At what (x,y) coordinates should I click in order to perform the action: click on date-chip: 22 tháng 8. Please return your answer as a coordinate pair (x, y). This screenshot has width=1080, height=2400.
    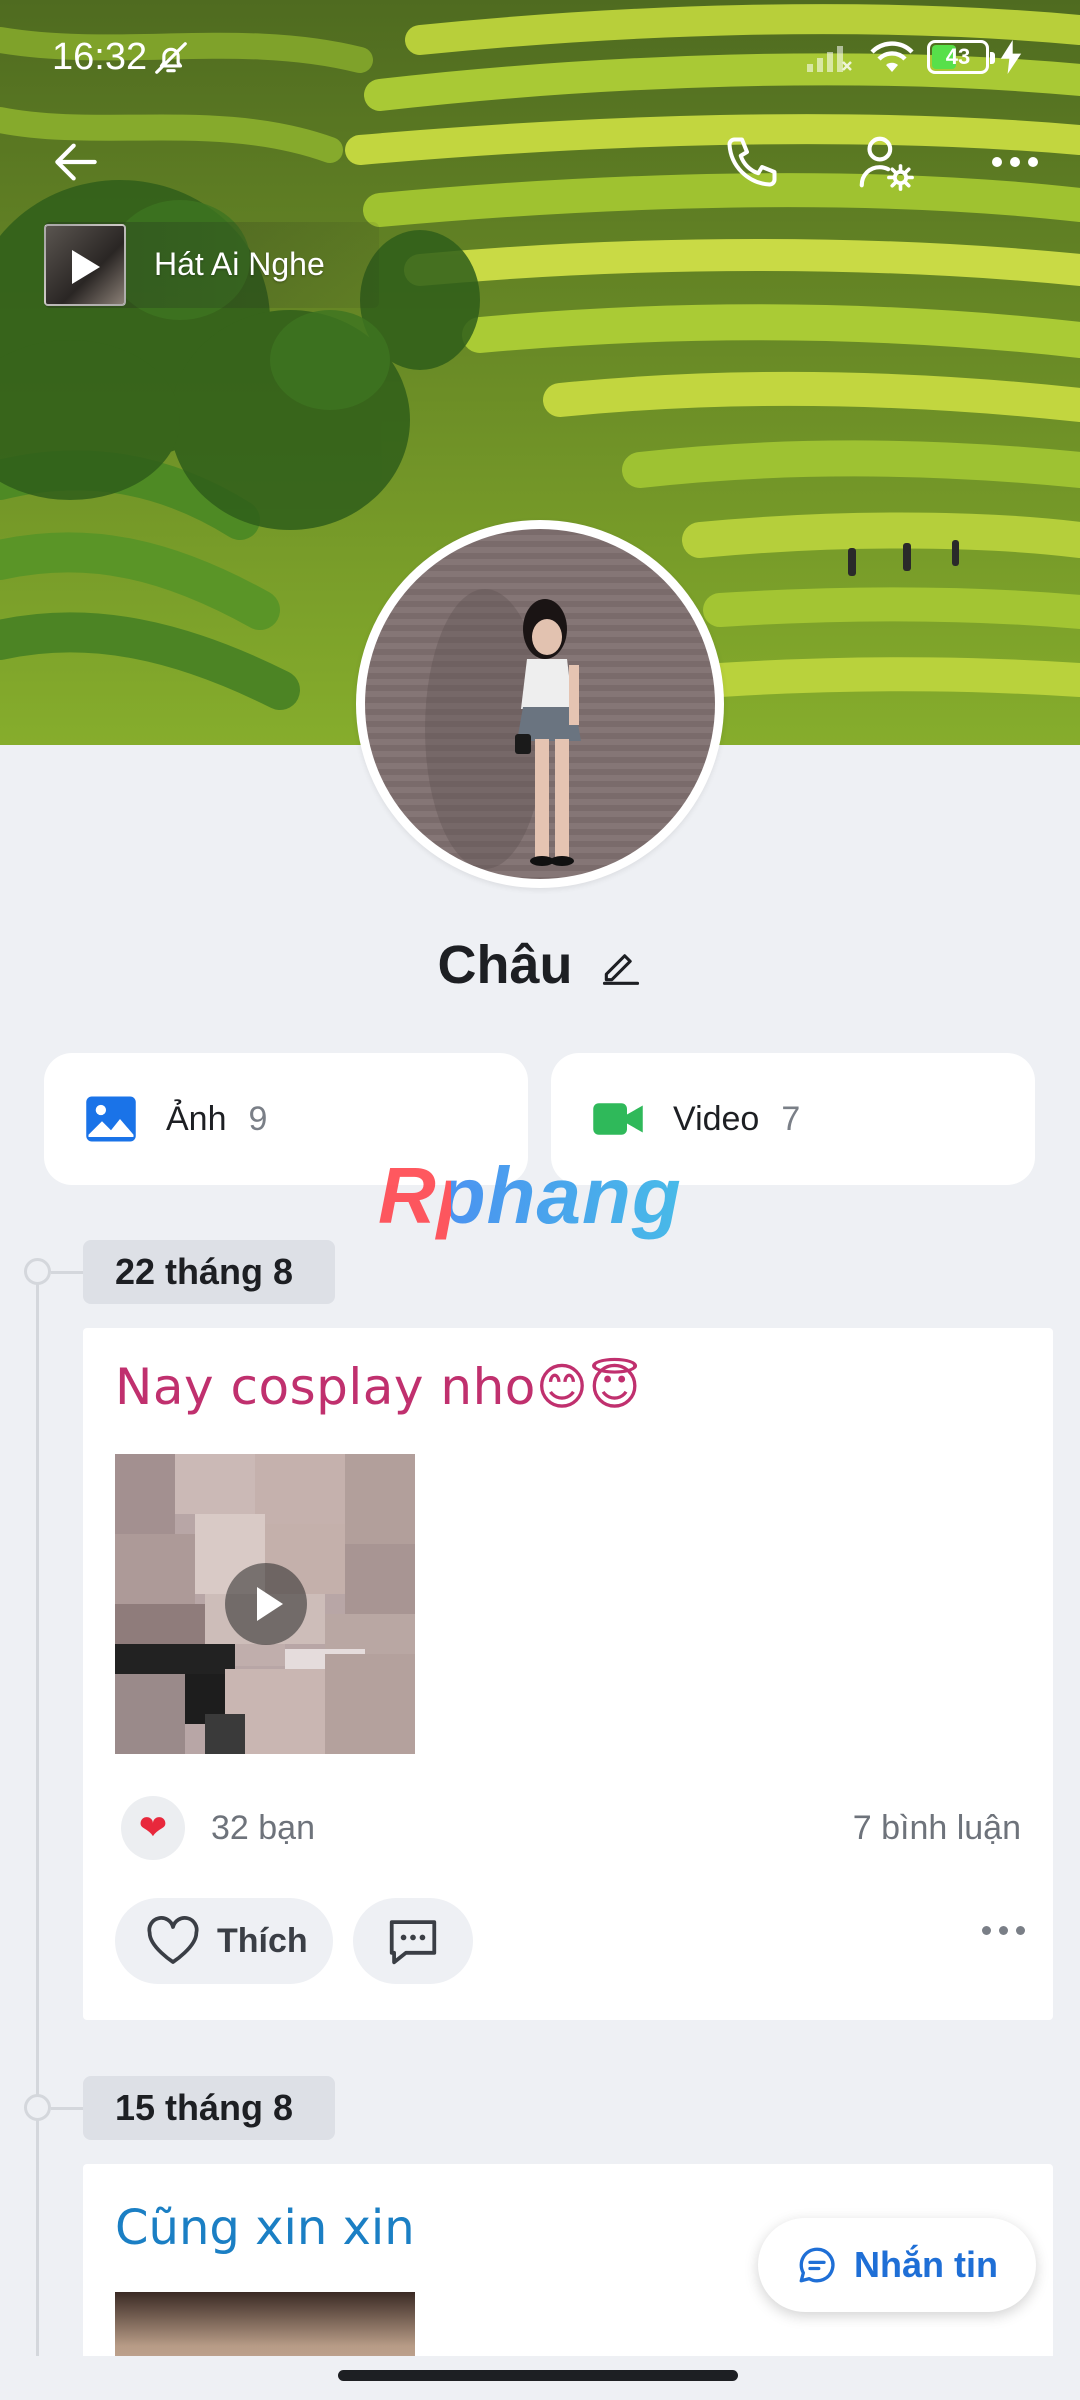
    Looking at the image, I should click on (209, 1272).